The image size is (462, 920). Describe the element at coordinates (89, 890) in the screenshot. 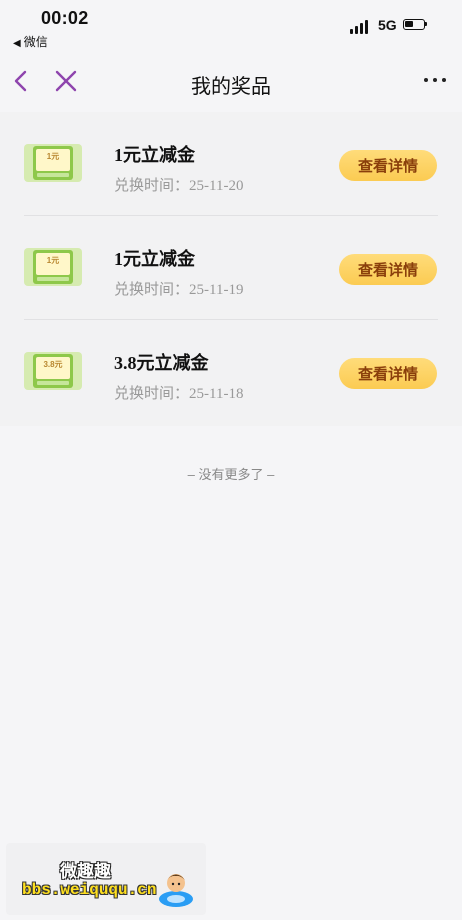

I see `watermark-url: bbs.weiququ.cn` at that location.